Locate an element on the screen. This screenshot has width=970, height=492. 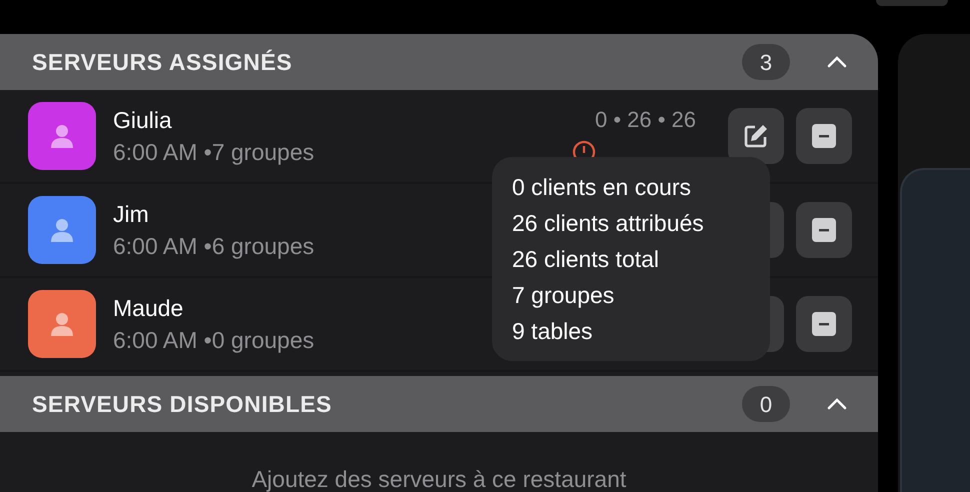
edit-button is located at coordinates (756, 136).